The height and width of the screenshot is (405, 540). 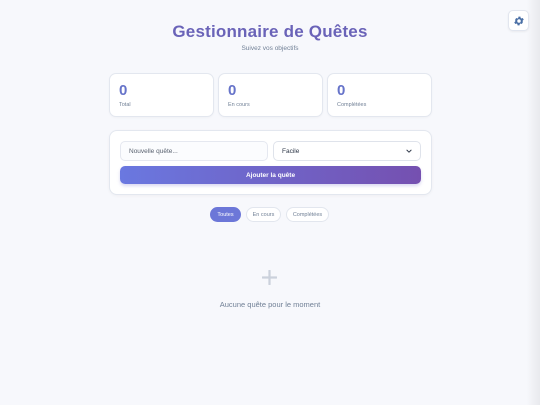 I want to click on stat-label: Total, so click(x=125, y=105).